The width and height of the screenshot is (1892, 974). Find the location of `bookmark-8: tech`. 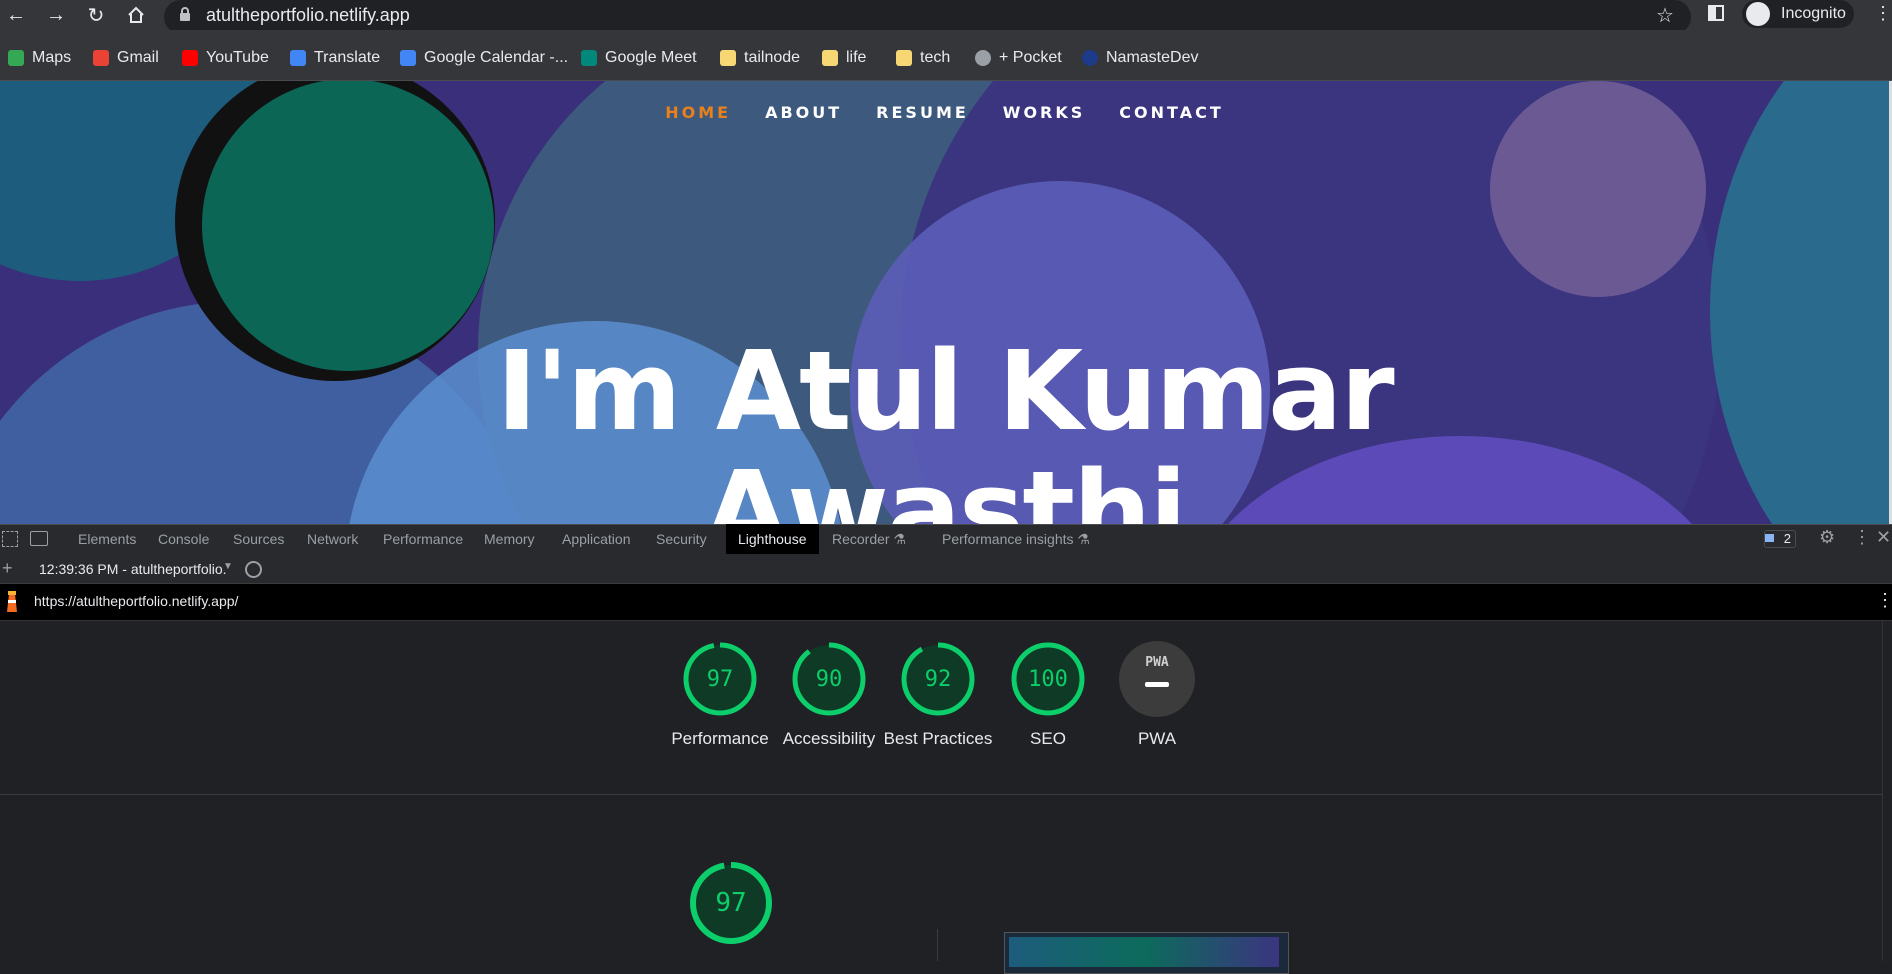

bookmark-8: tech is located at coordinates (923, 58).